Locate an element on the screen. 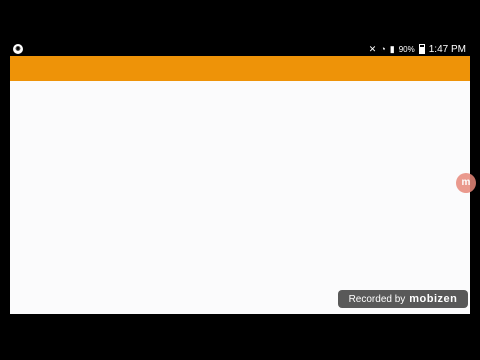 The image size is (480, 360). app-notification-icon: ◉ is located at coordinates (18, 49).